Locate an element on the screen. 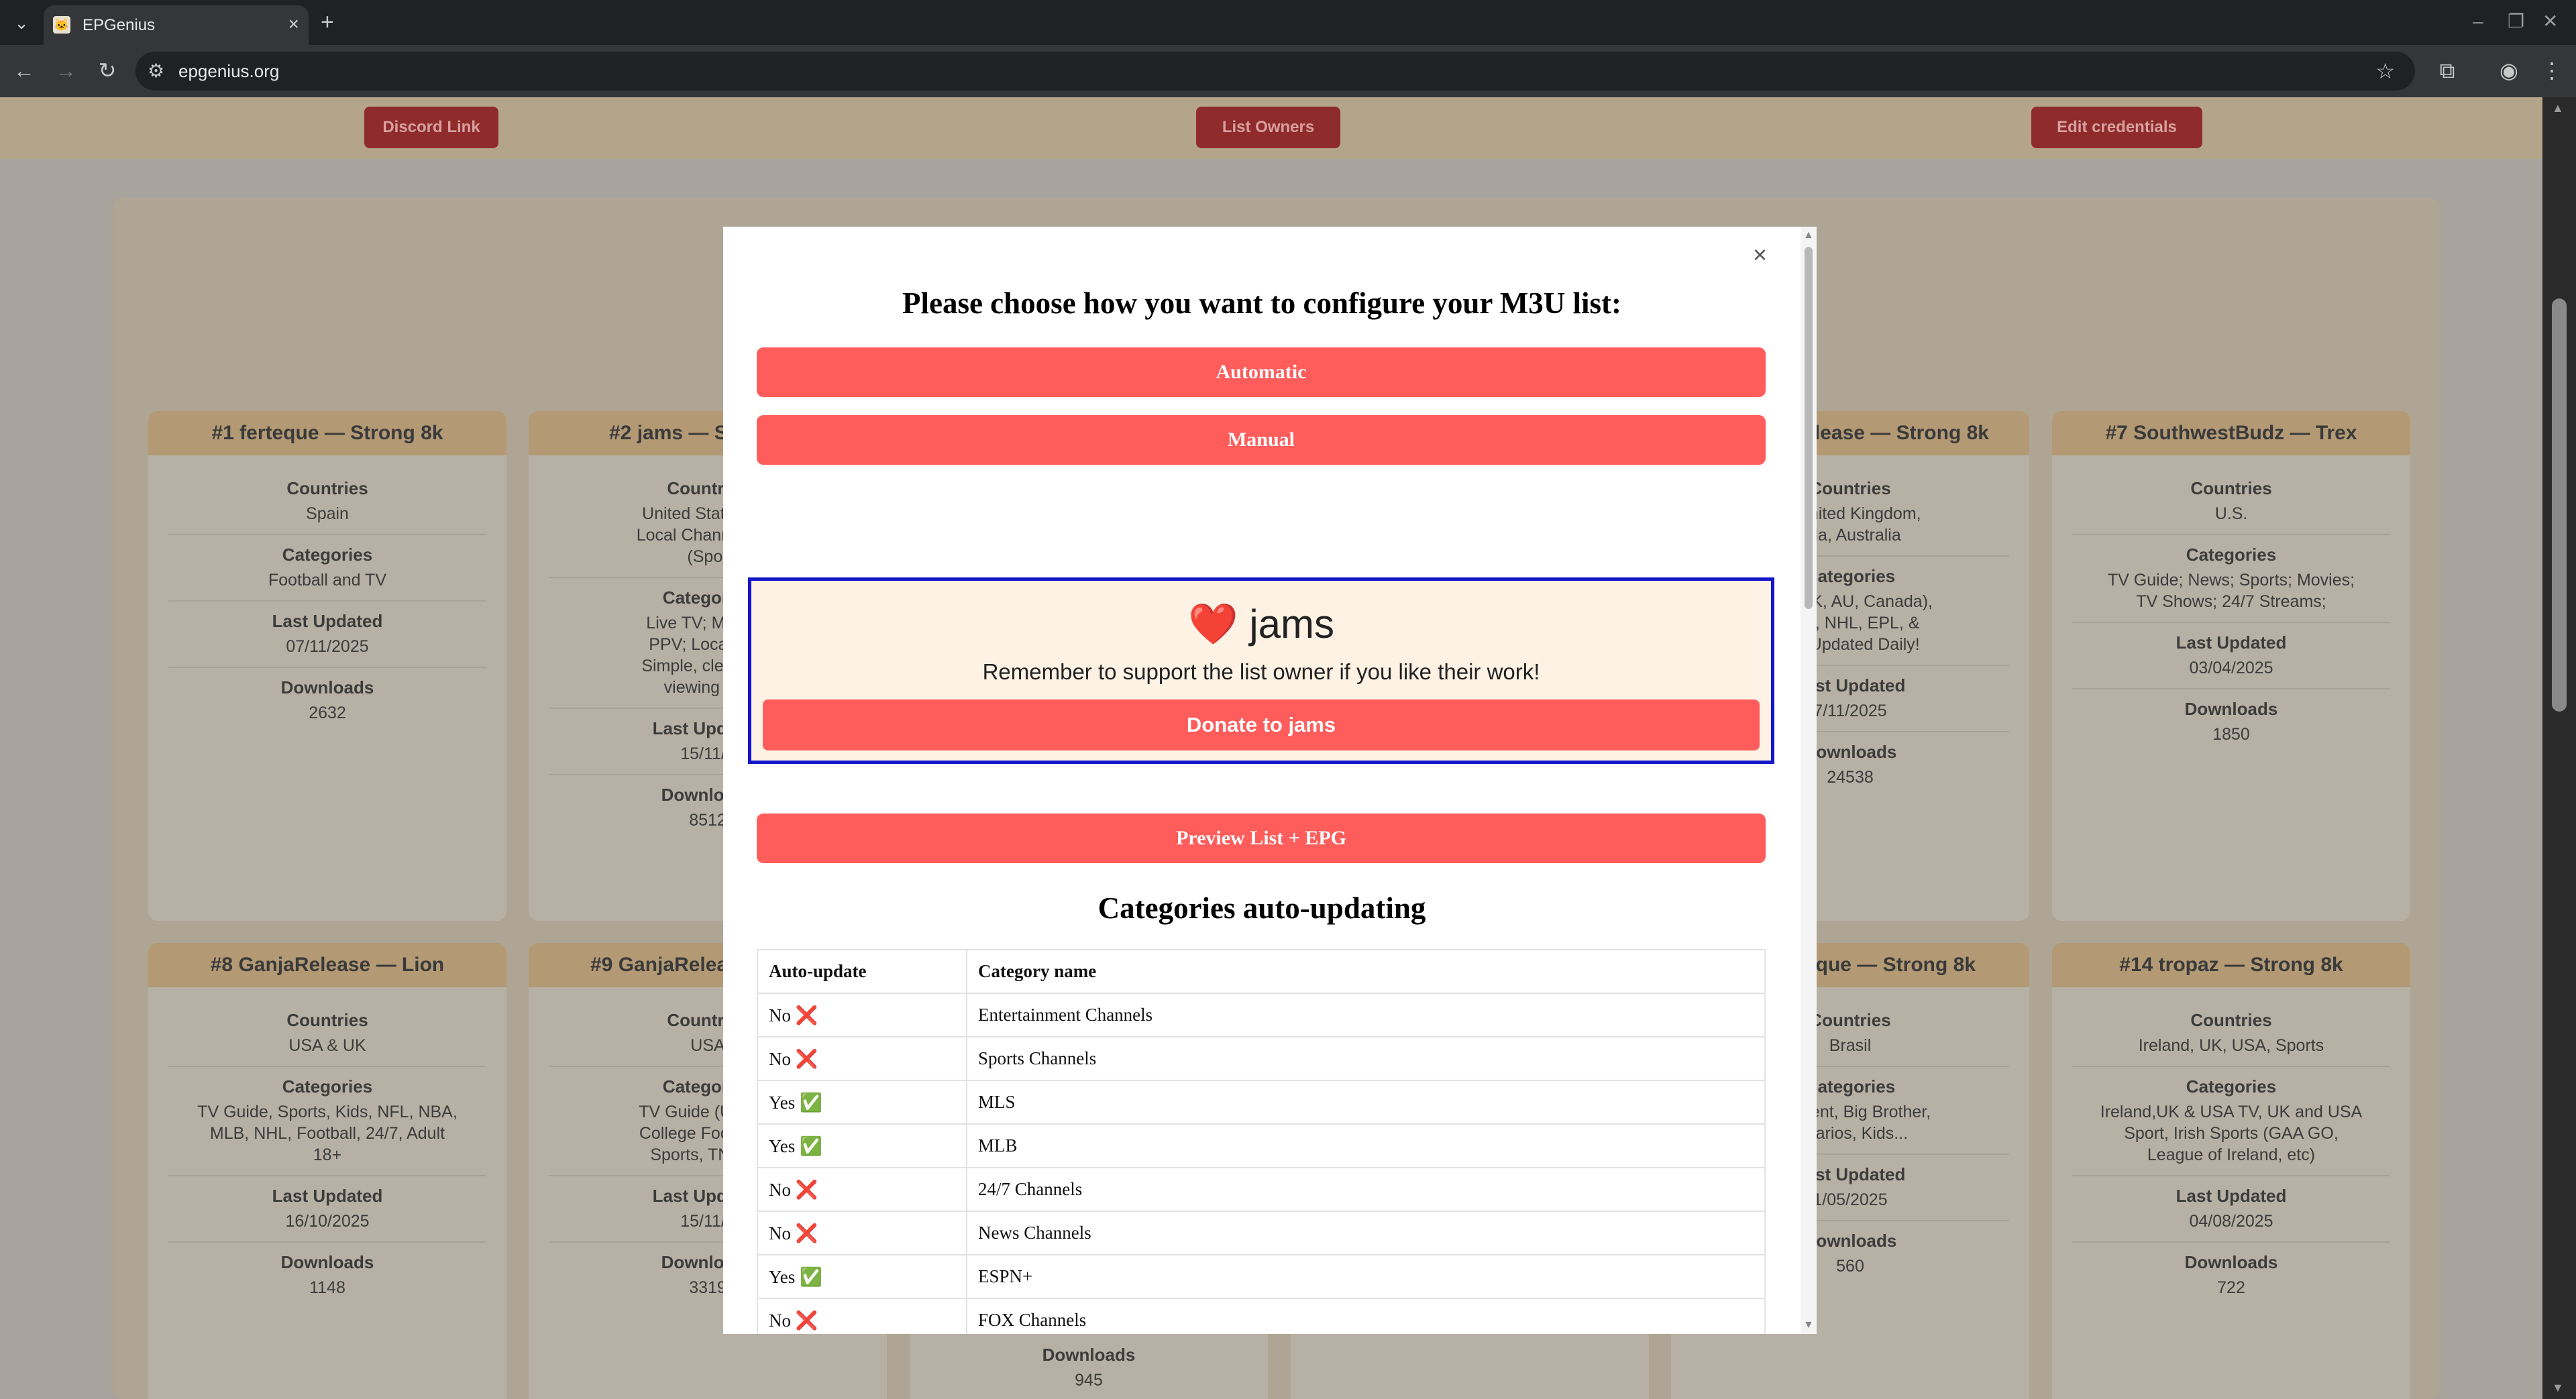 This screenshot has width=2576, height=1399. category-name-cell: Entertainment Channels is located at coordinates (1366, 1015).